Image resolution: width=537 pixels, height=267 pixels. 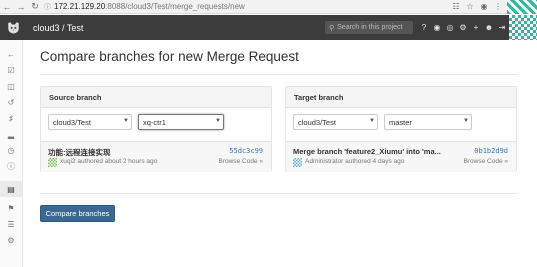 What do you see at coordinates (355, 161) in the screenshot?
I see `target-commit-meta: Administrator authored 4 days ago` at bounding box center [355, 161].